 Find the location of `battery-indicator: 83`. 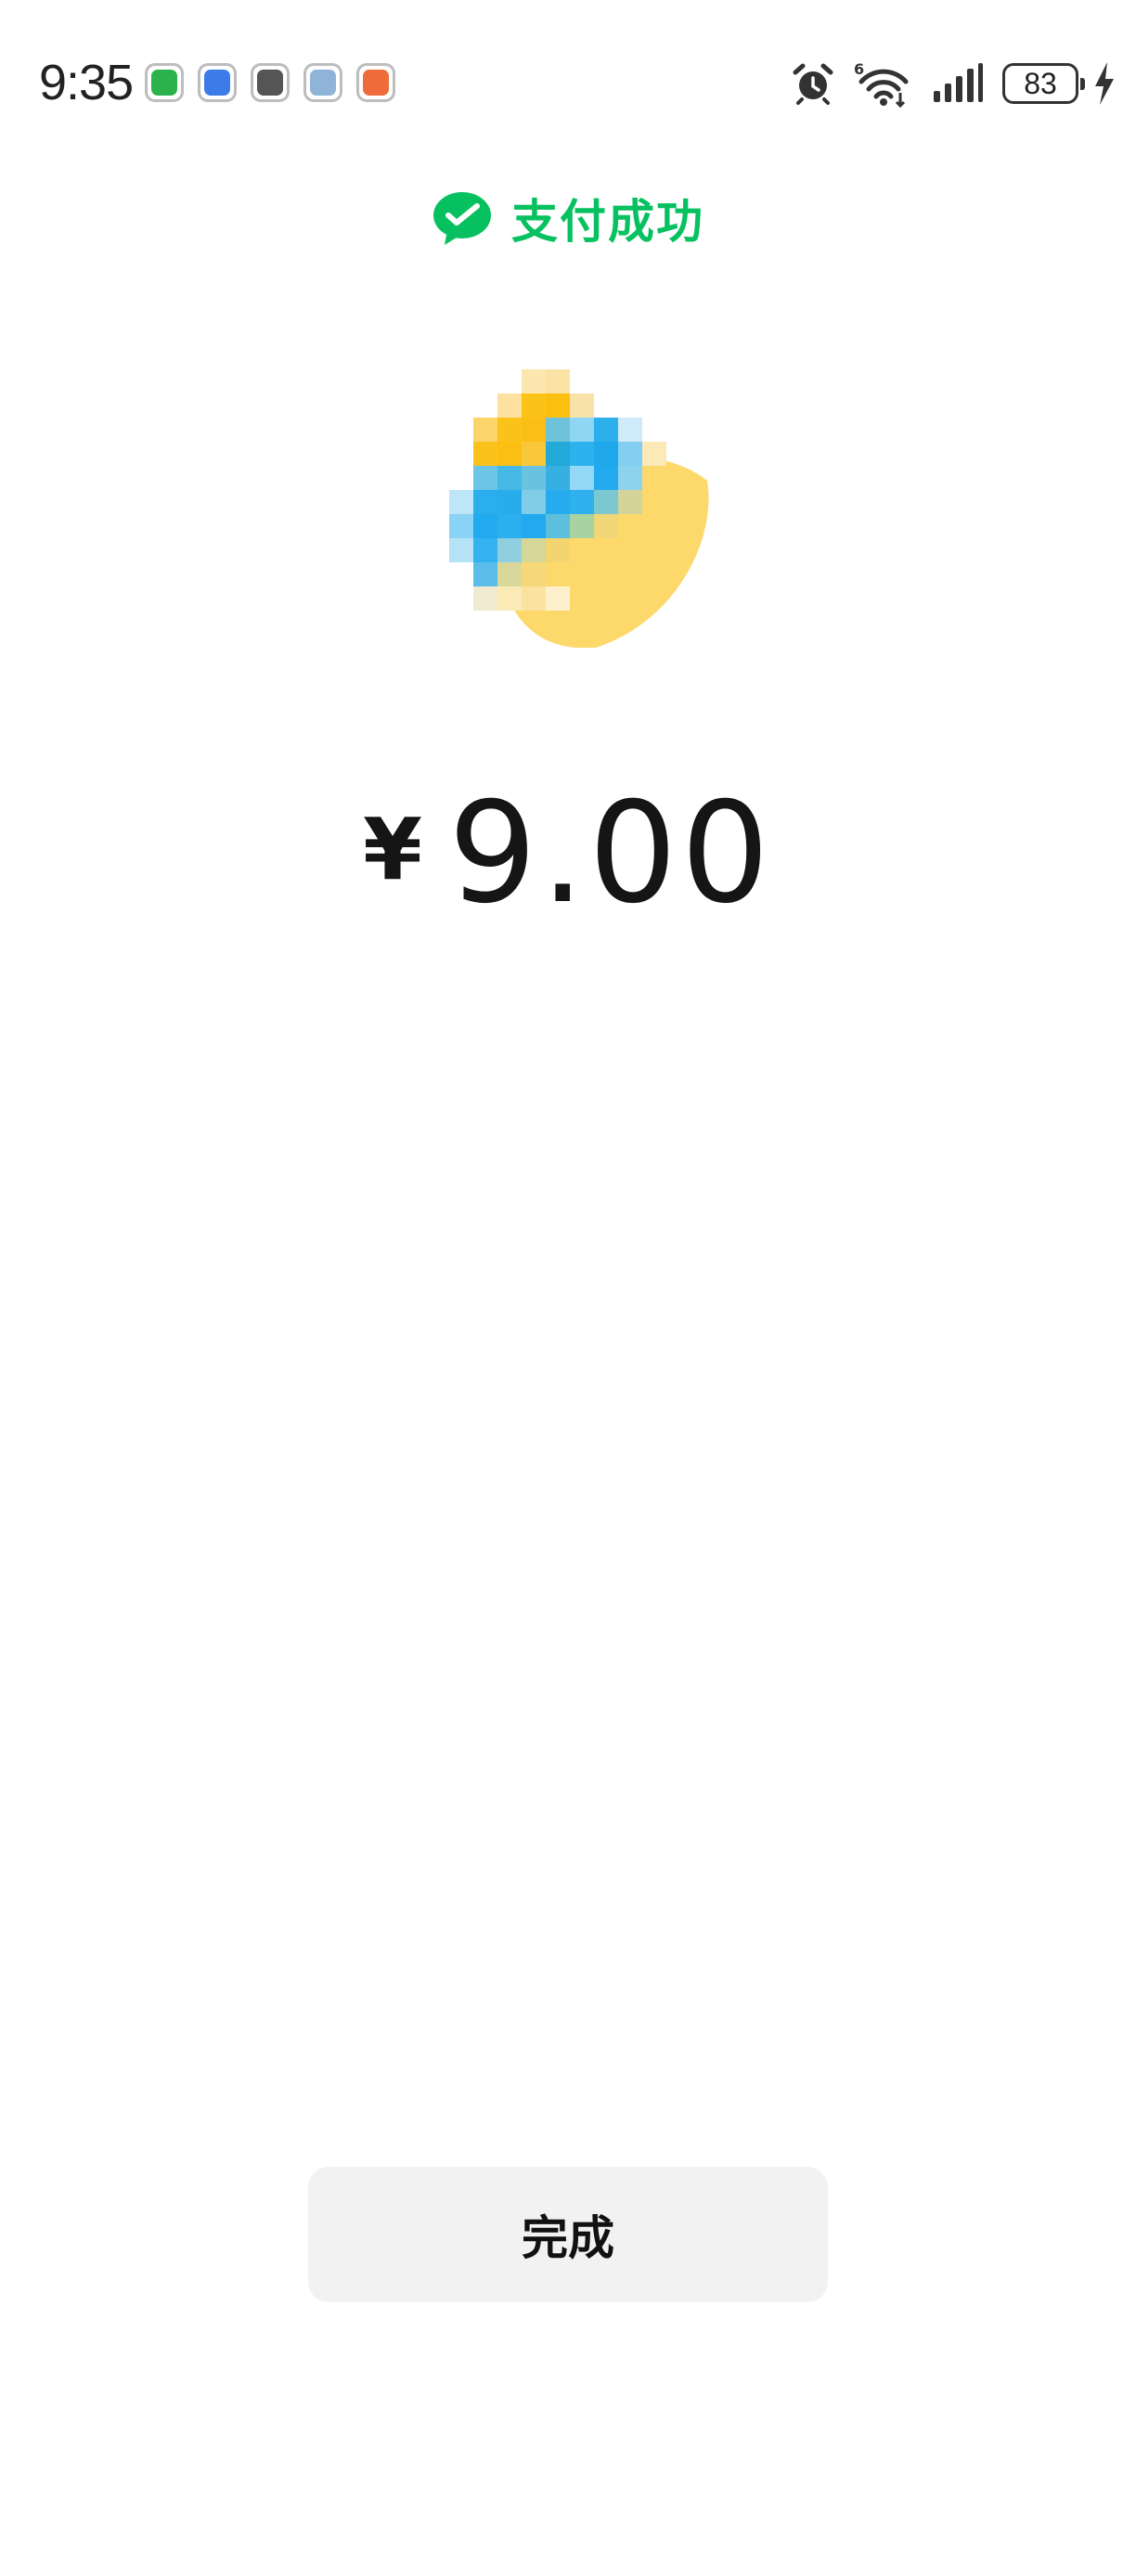

battery-indicator: 83 is located at coordinates (1043, 84).